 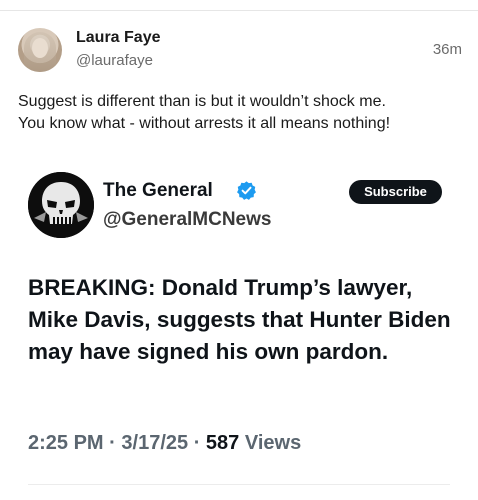 I want to click on embedded-tweet-meta: 2:25 PM · 3/17/25 · 587 Views, so click(x=164, y=443).